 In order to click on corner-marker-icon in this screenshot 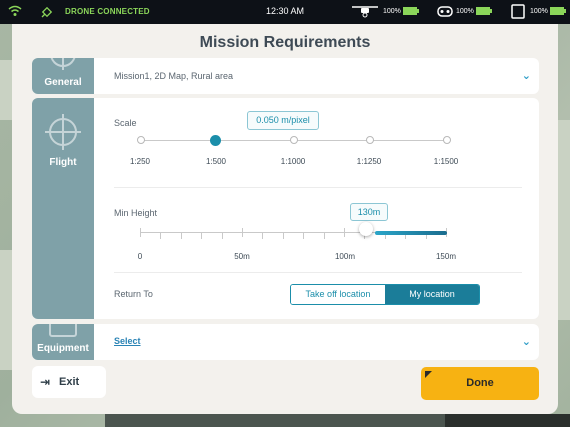, I will do `click(428, 374)`.